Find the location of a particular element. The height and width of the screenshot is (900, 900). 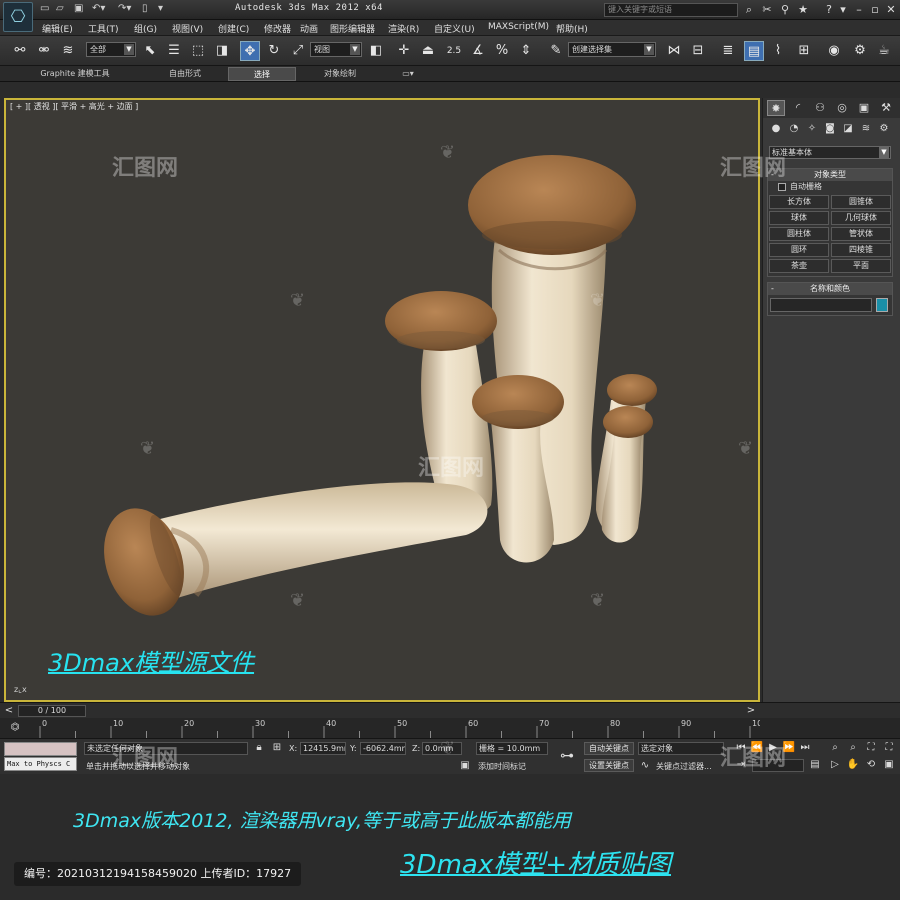

tab-object-paint: 对象绘制 is located at coordinates (340, 74).